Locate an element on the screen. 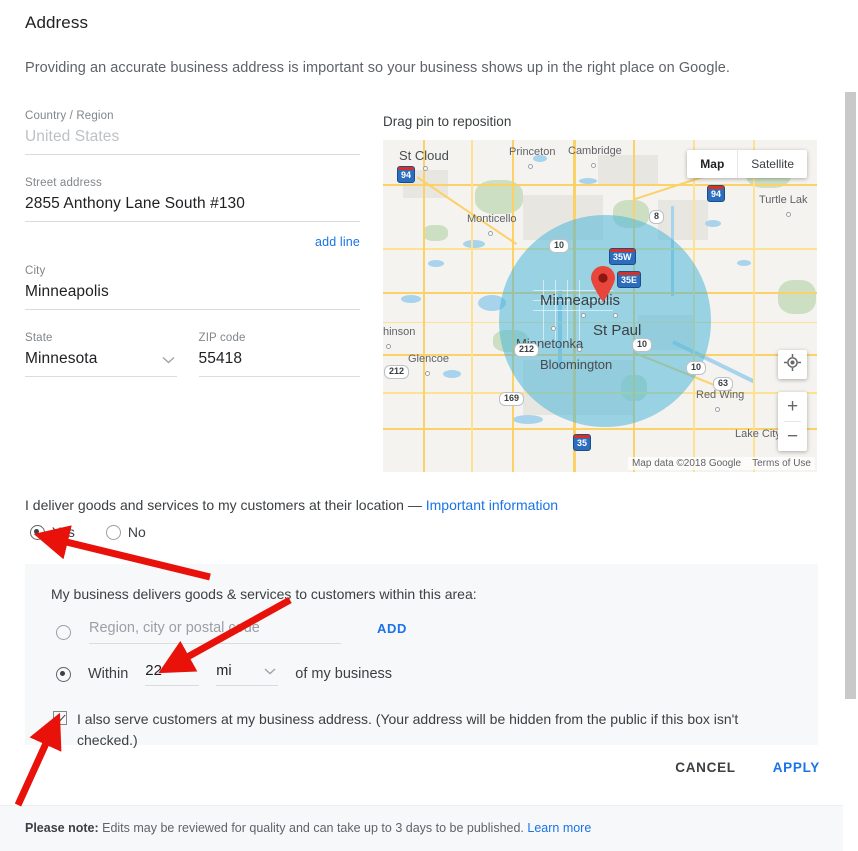 This screenshot has height=851, width=858. state-underline is located at coordinates (101, 376).